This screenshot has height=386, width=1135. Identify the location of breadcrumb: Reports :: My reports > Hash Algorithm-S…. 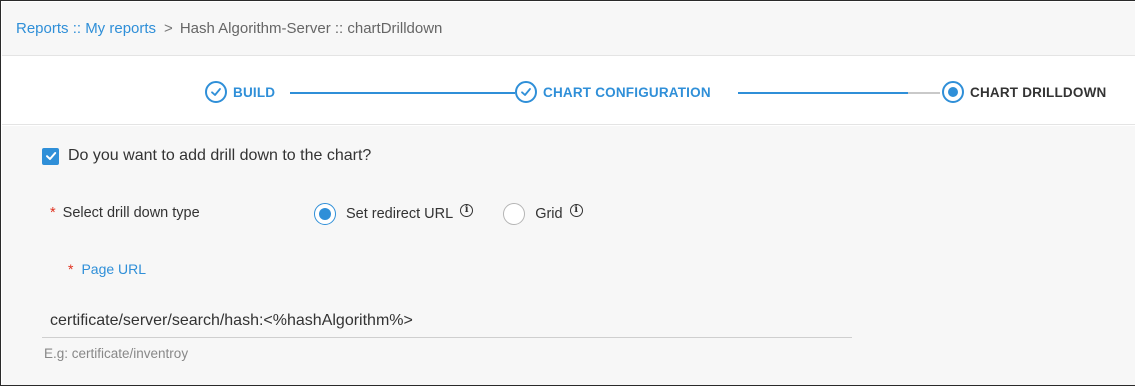
(568, 29).